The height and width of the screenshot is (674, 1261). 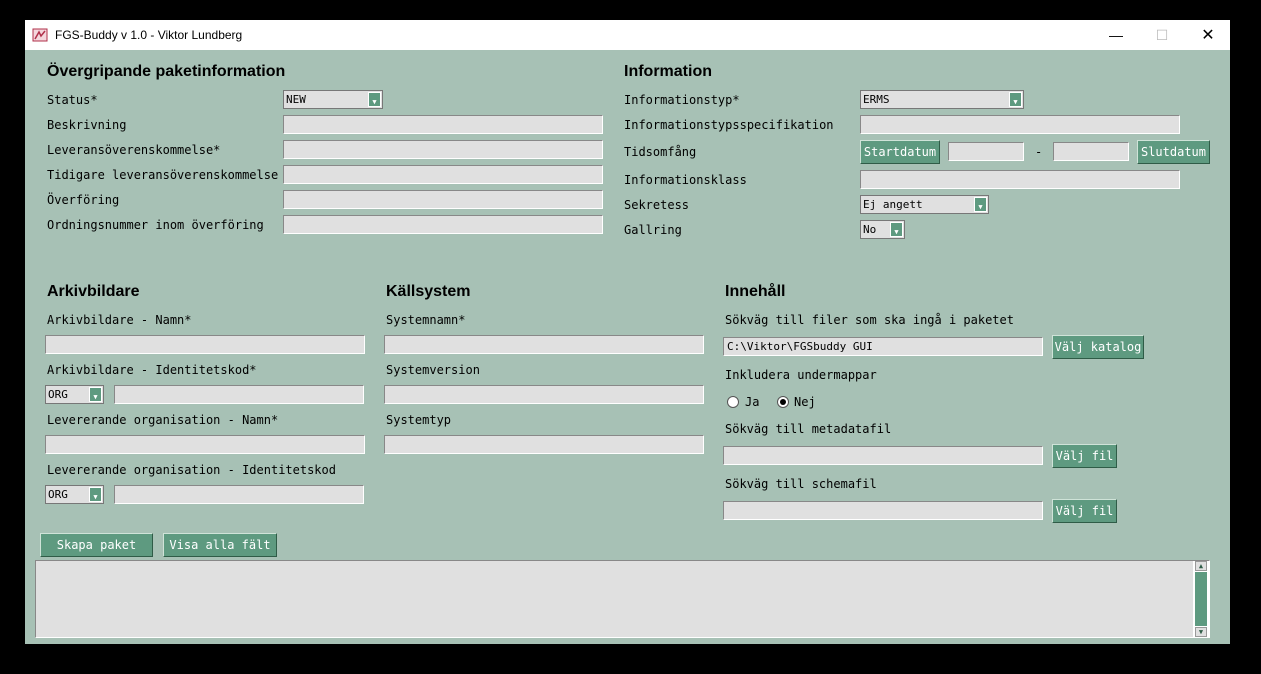 What do you see at coordinates (74, 494) in the screenshot?
I see `org-id-type-combo: ORG ▼` at bounding box center [74, 494].